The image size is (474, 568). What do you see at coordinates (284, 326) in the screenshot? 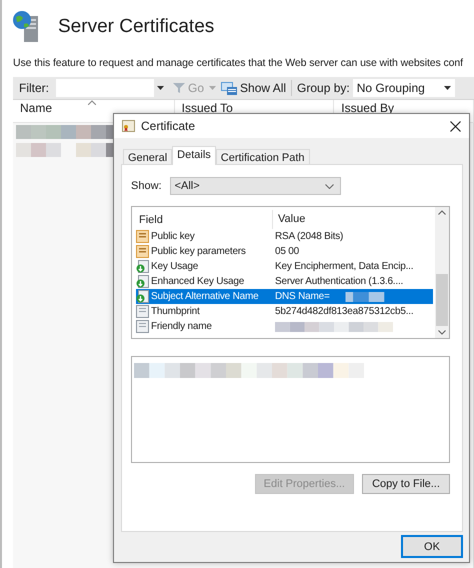
I see `field-row: Friendly name` at bounding box center [284, 326].